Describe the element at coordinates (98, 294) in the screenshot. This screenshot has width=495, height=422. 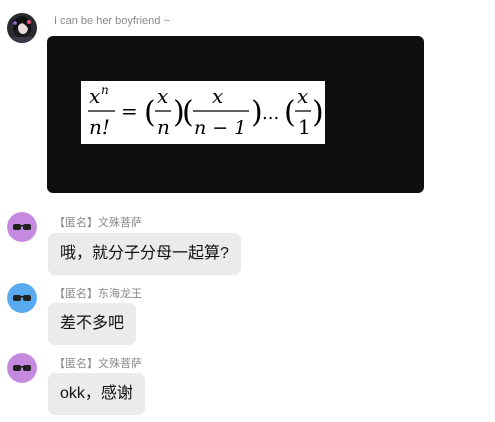
I see `sender-name: 【匿名】东海龙王` at that location.